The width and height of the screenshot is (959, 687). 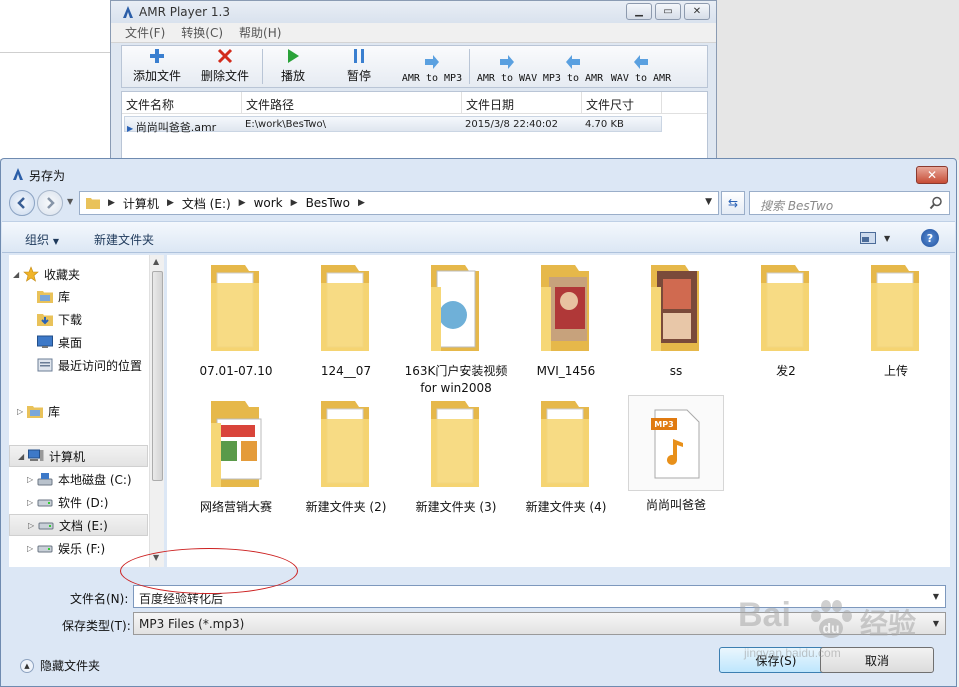 What do you see at coordinates (59, 319) in the screenshot?
I see `tree-downloads: 下载` at bounding box center [59, 319].